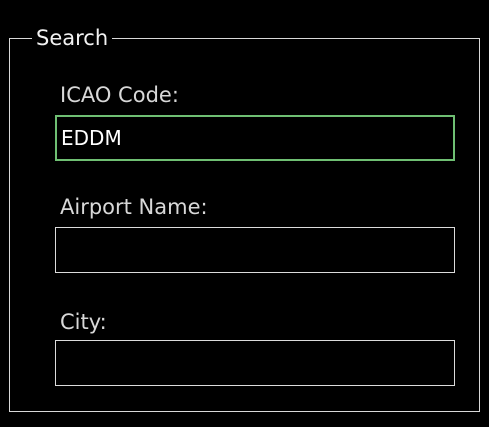 The image size is (499, 427). I want to click on search-group-title: Search, so click(72, 38).